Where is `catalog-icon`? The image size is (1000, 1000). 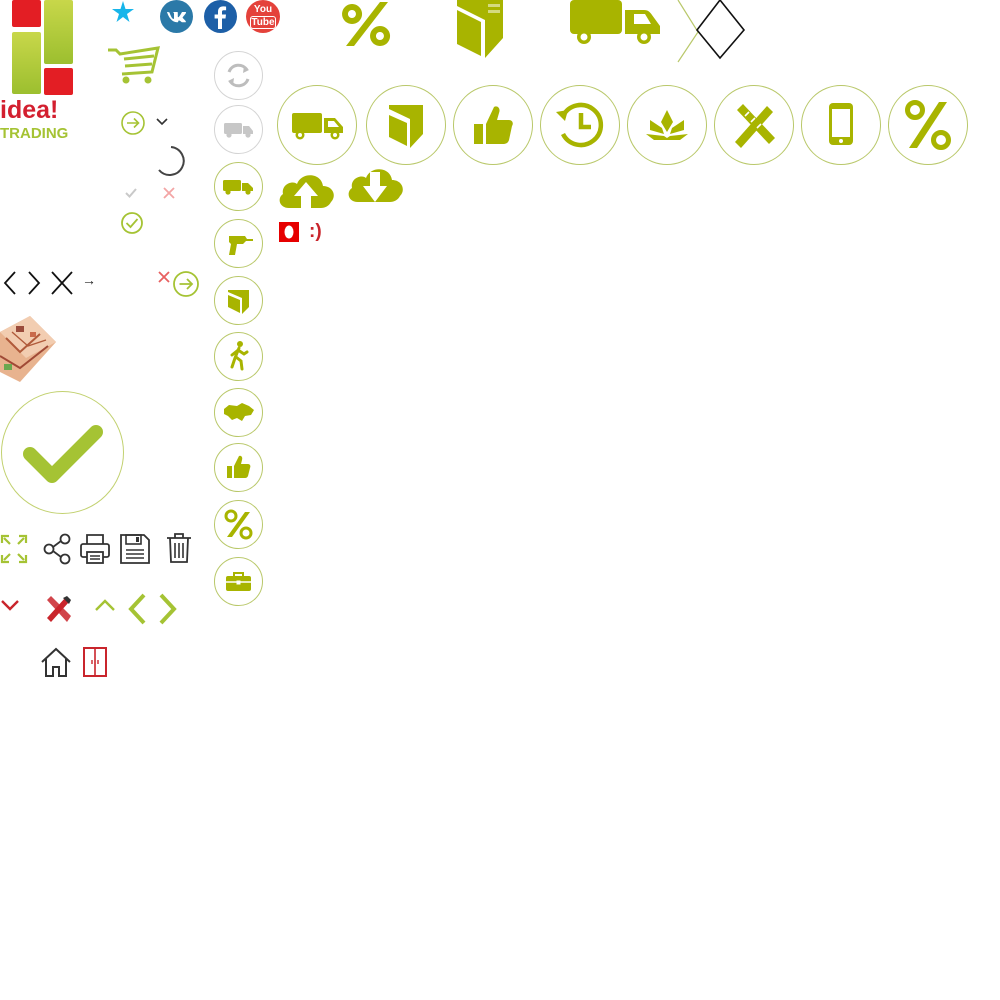 catalog-icon is located at coordinates (480, 29).